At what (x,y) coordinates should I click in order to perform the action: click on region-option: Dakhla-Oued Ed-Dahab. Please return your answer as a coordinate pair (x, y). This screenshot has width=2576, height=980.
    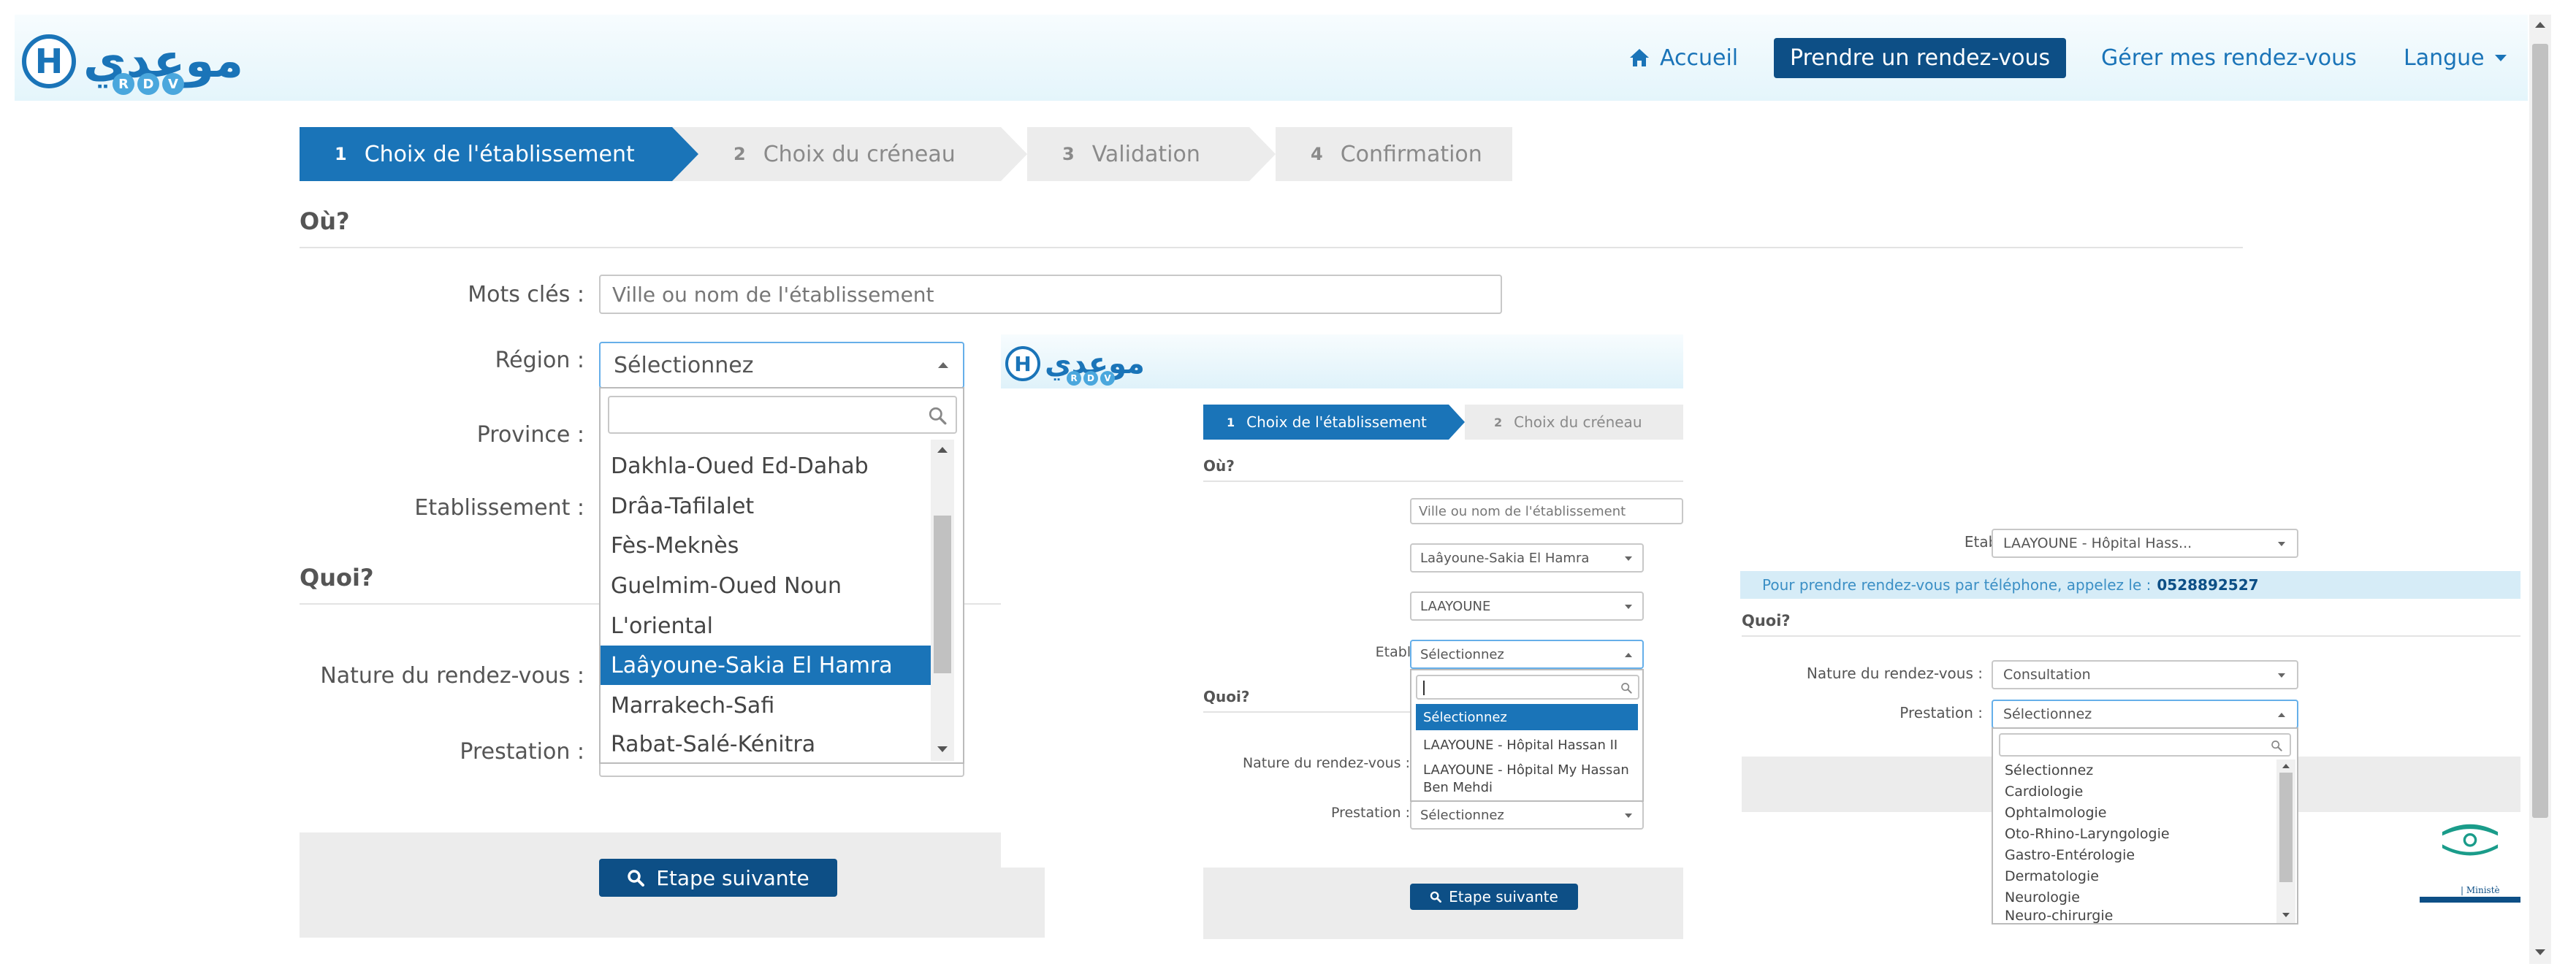
    Looking at the image, I should click on (768, 465).